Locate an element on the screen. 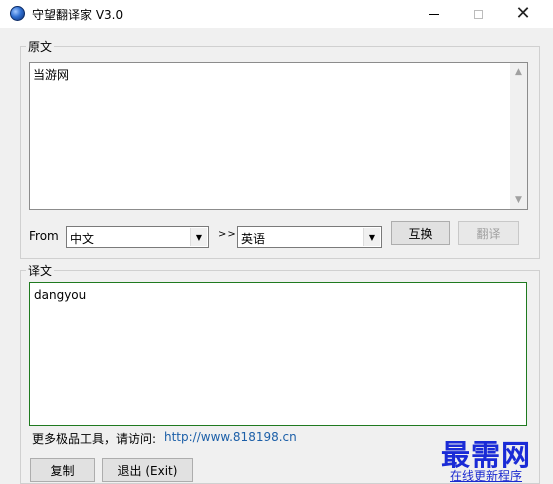  from-language-value: 中文 is located at coordinates (82, 239).